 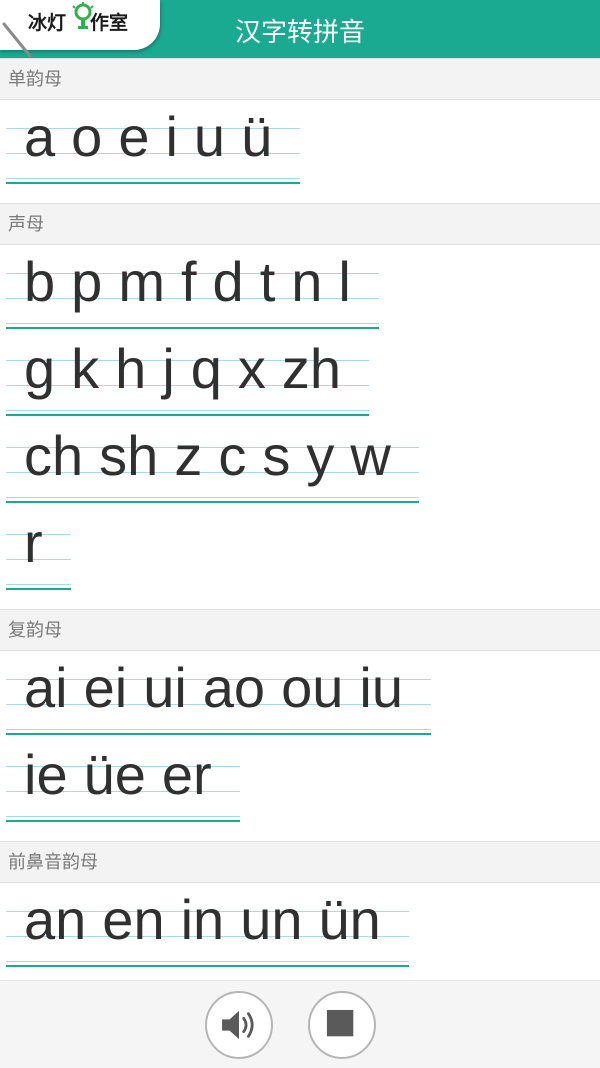 I want to click on pinyin-row: g k h j q x zh, so click(x=188, y=381).